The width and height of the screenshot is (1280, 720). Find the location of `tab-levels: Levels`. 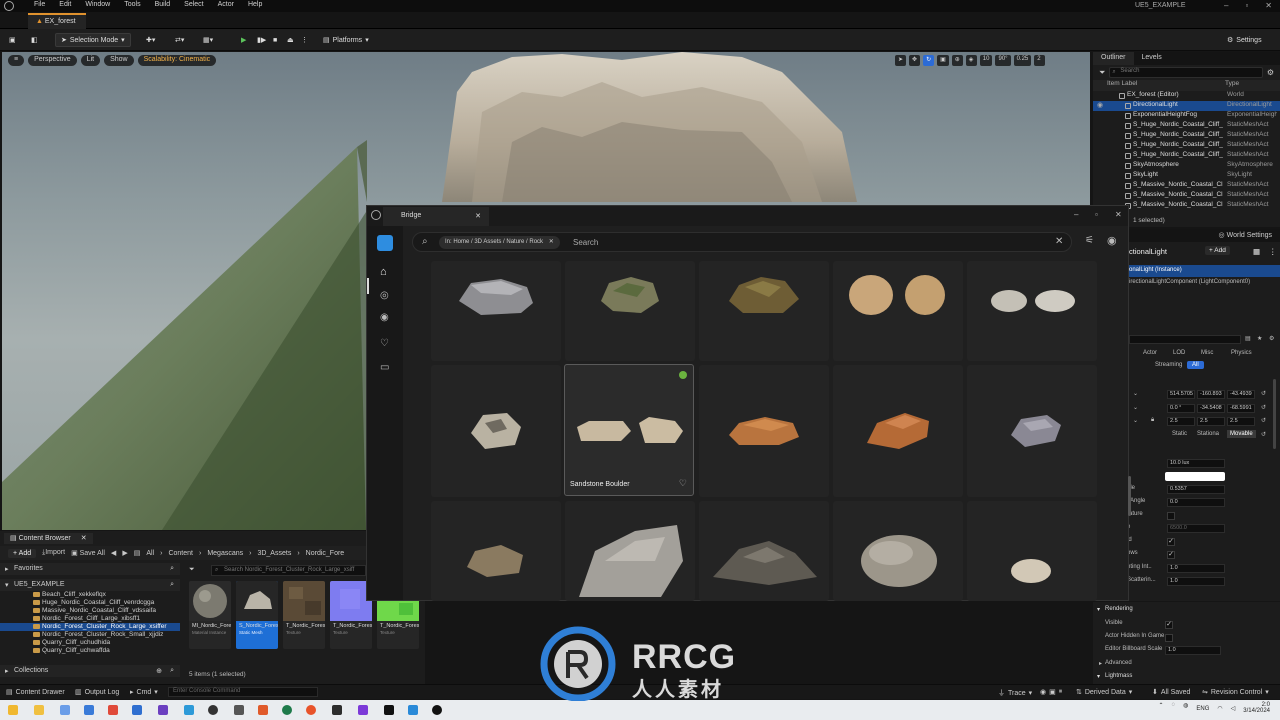

tab-levels: Levels is located at coordinates (1152, 58).